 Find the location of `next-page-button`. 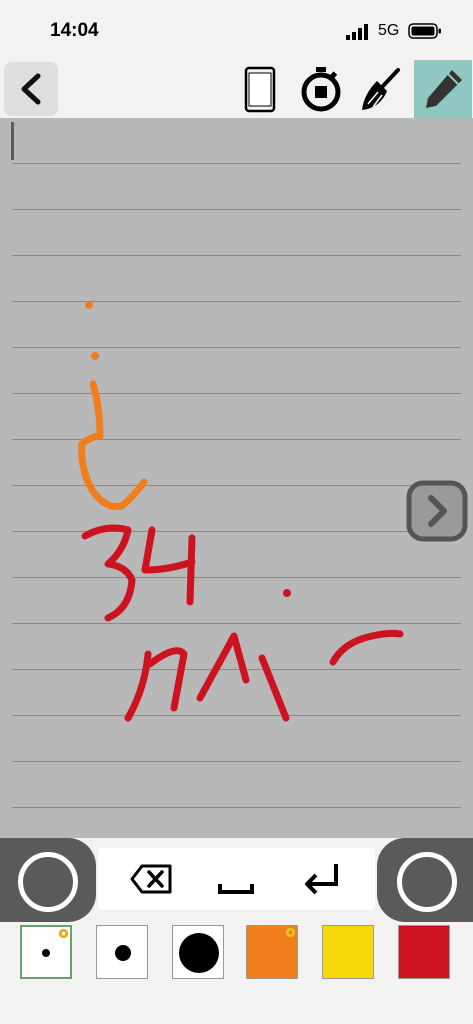

next-page-button is located at coordinates (437, 511).